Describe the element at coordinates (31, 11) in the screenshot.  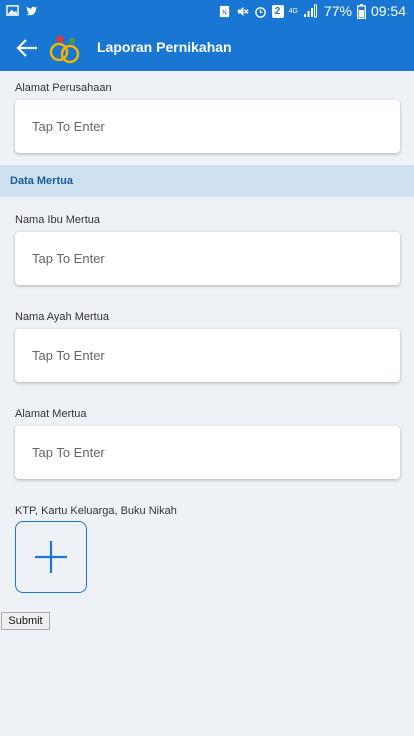
I see `twitter-icon` at that location.